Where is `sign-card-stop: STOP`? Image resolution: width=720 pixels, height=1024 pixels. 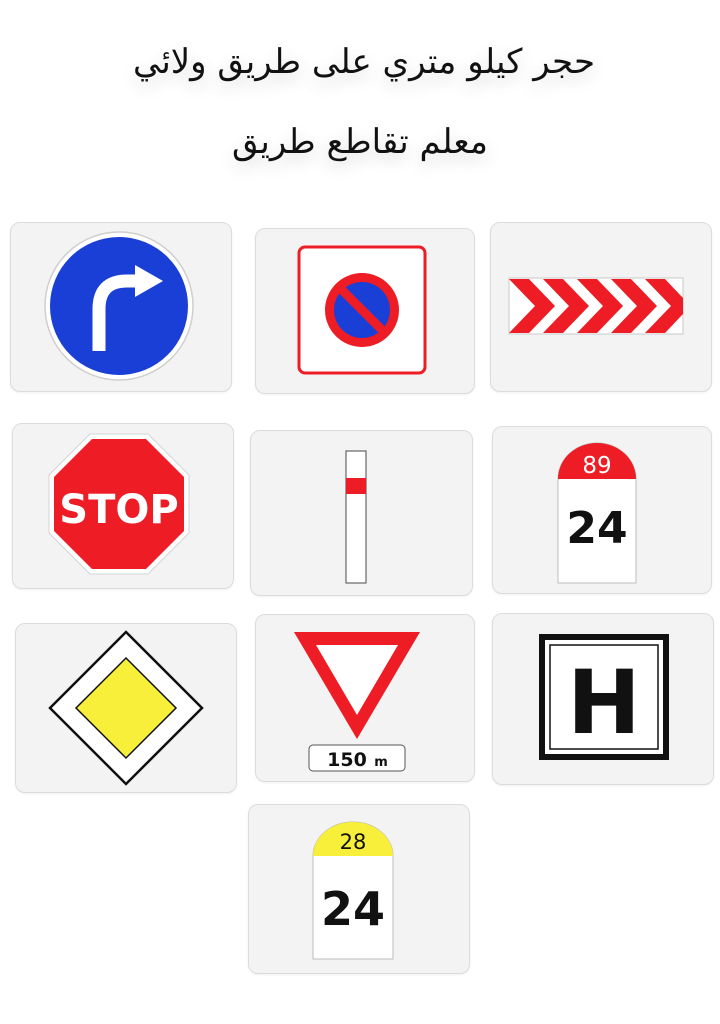 sign-card-stop: STOP is located at coordinates (123, 506).